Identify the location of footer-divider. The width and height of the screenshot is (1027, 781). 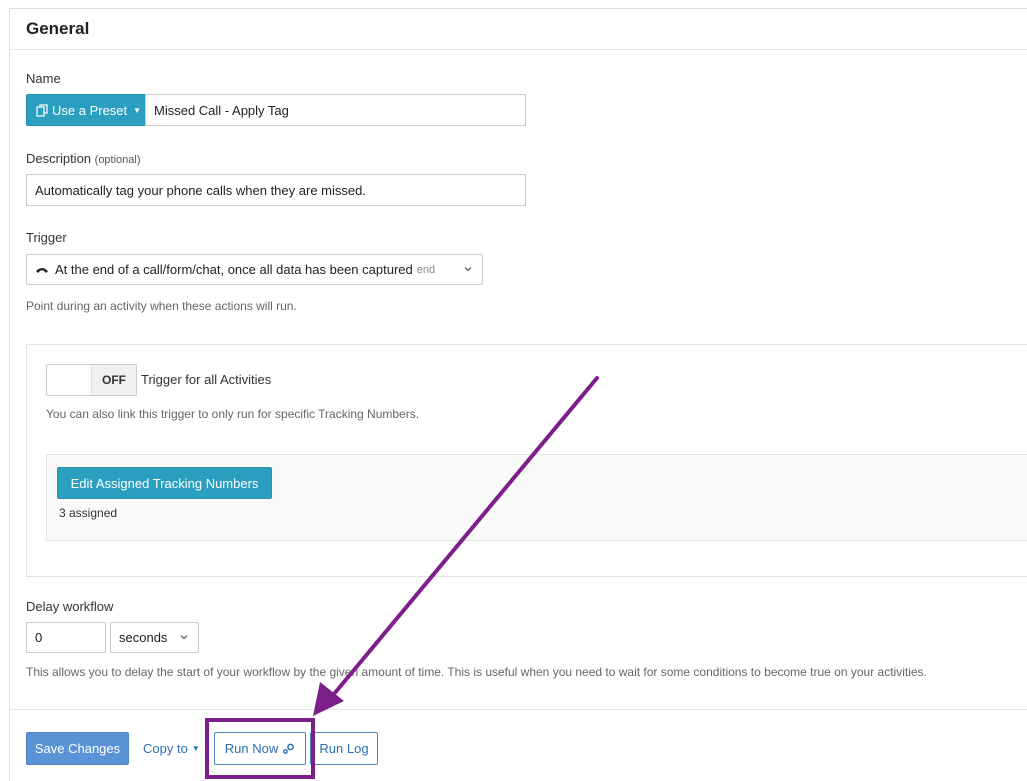
(518, 709).